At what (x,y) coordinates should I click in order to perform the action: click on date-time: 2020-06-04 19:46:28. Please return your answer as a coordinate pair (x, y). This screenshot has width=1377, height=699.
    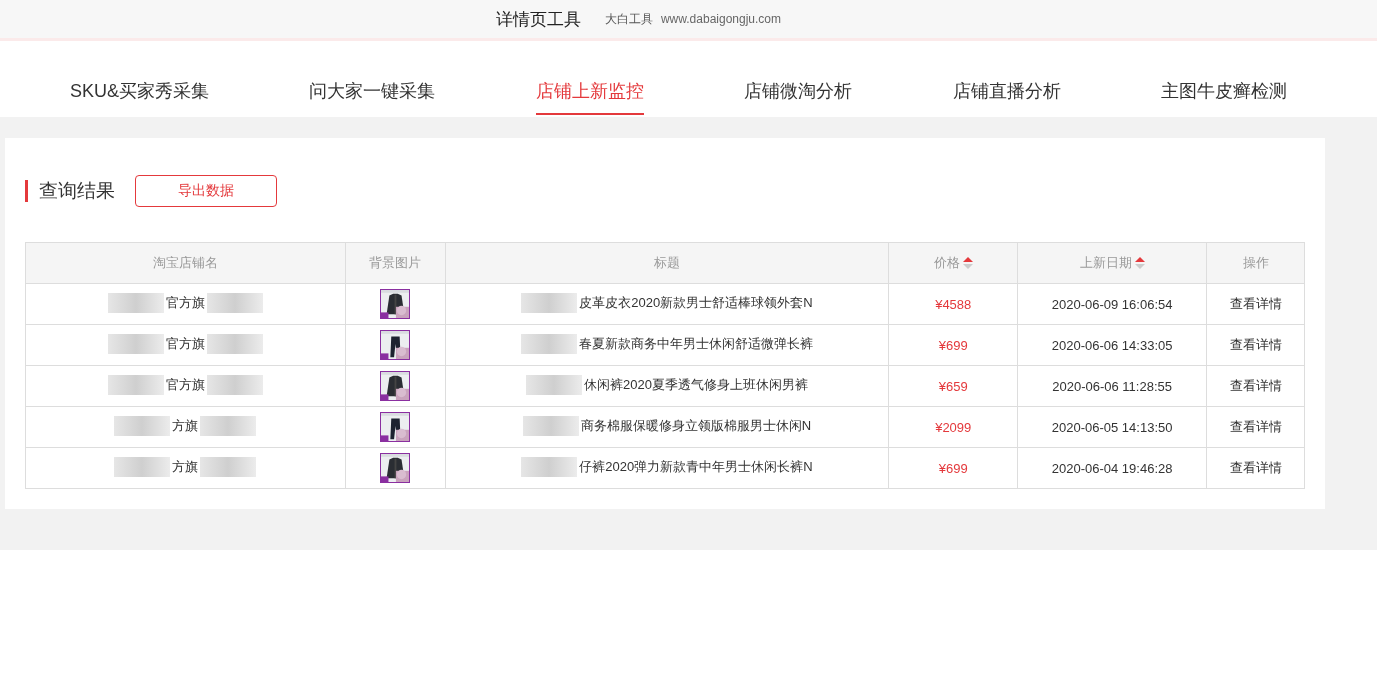
    Looking at the image, I should click on (1112, 468).